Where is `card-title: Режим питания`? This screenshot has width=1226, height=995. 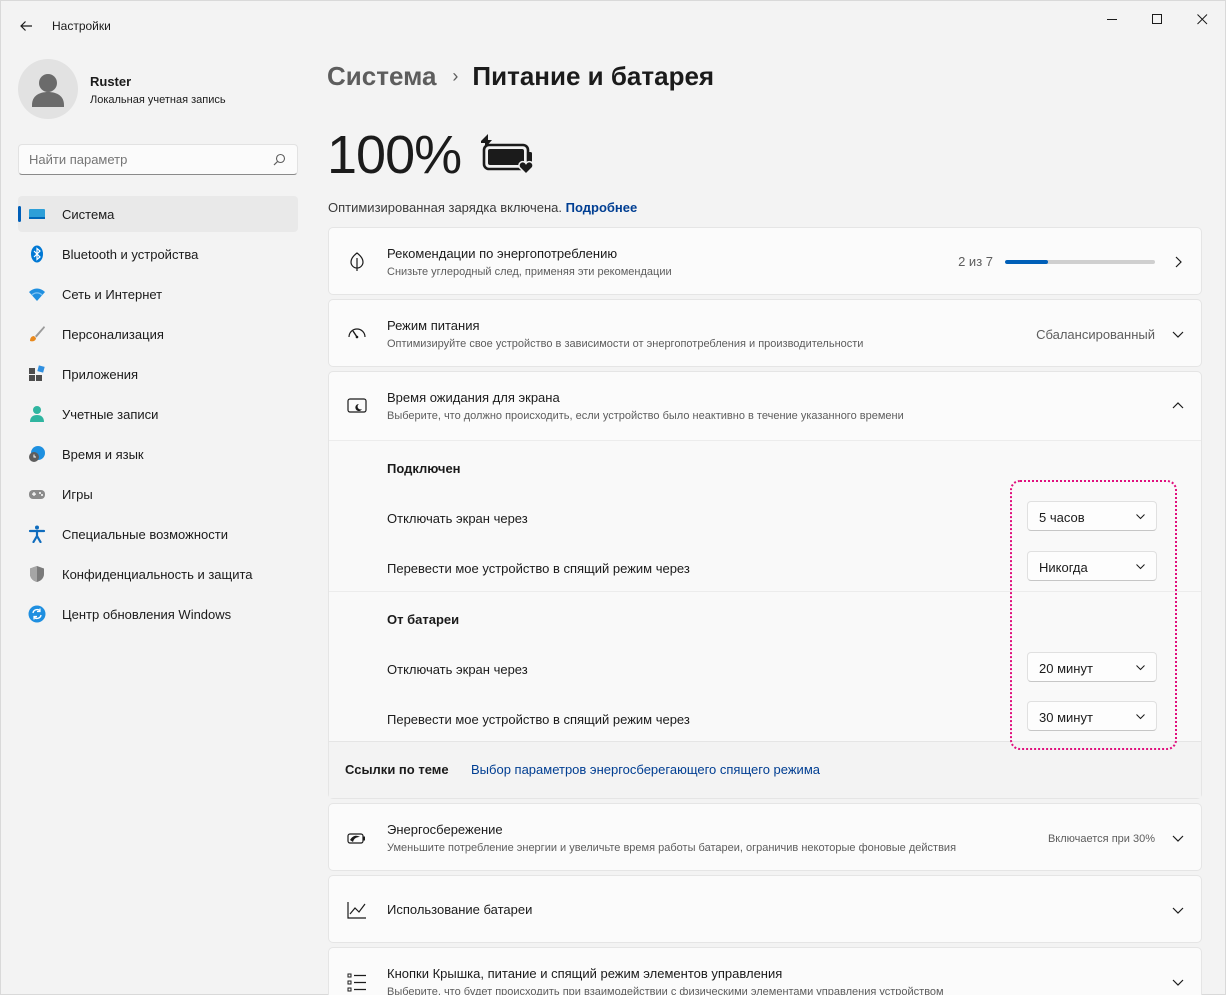
card-title: Режим питания is located at coordinates (433, 325).